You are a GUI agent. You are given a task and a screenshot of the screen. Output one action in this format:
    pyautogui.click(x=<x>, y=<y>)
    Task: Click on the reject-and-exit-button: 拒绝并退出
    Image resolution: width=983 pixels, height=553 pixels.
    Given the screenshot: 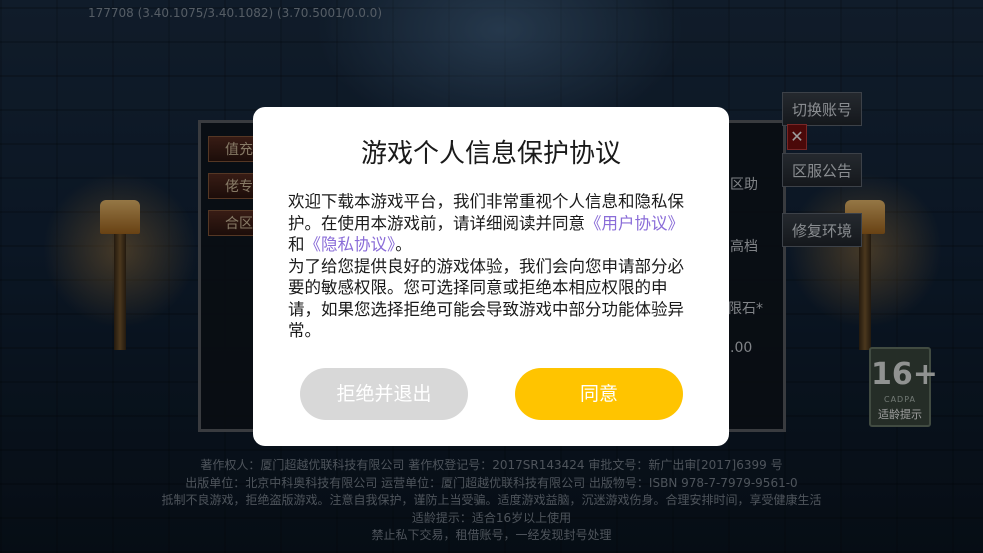 What is the action you would take?
    pyautogui.click(x=384, y=394)
    